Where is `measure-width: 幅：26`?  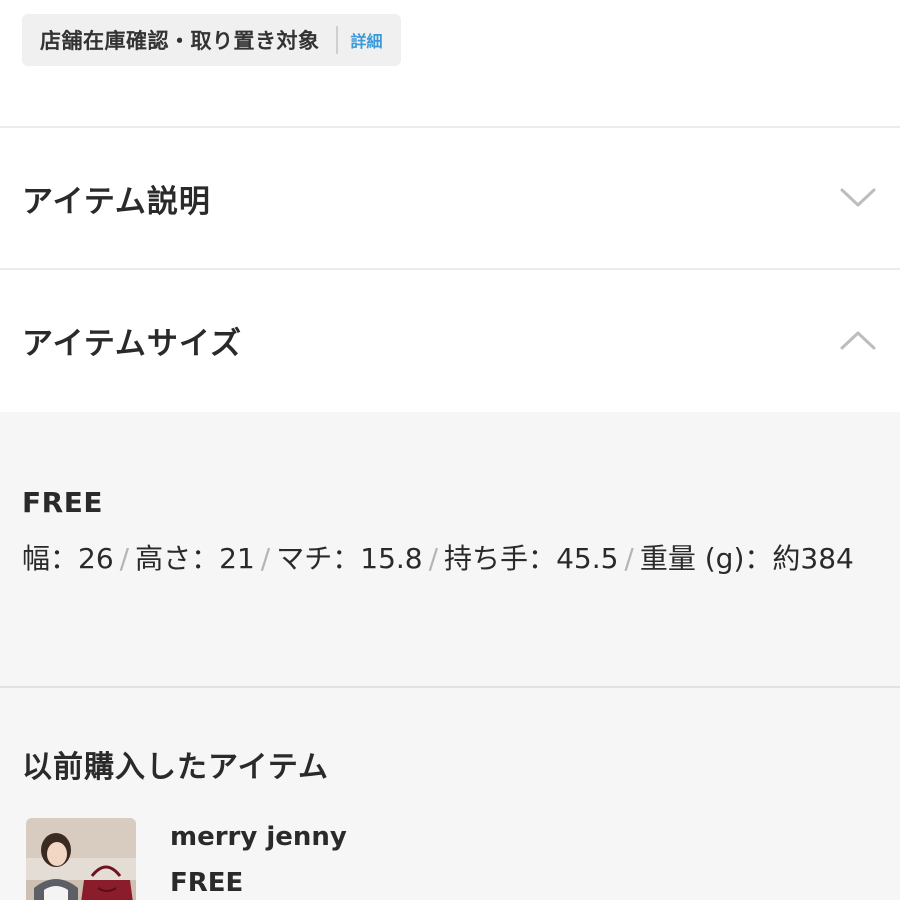 measure-width: 幅：26 is located at coordinates (68, 558).